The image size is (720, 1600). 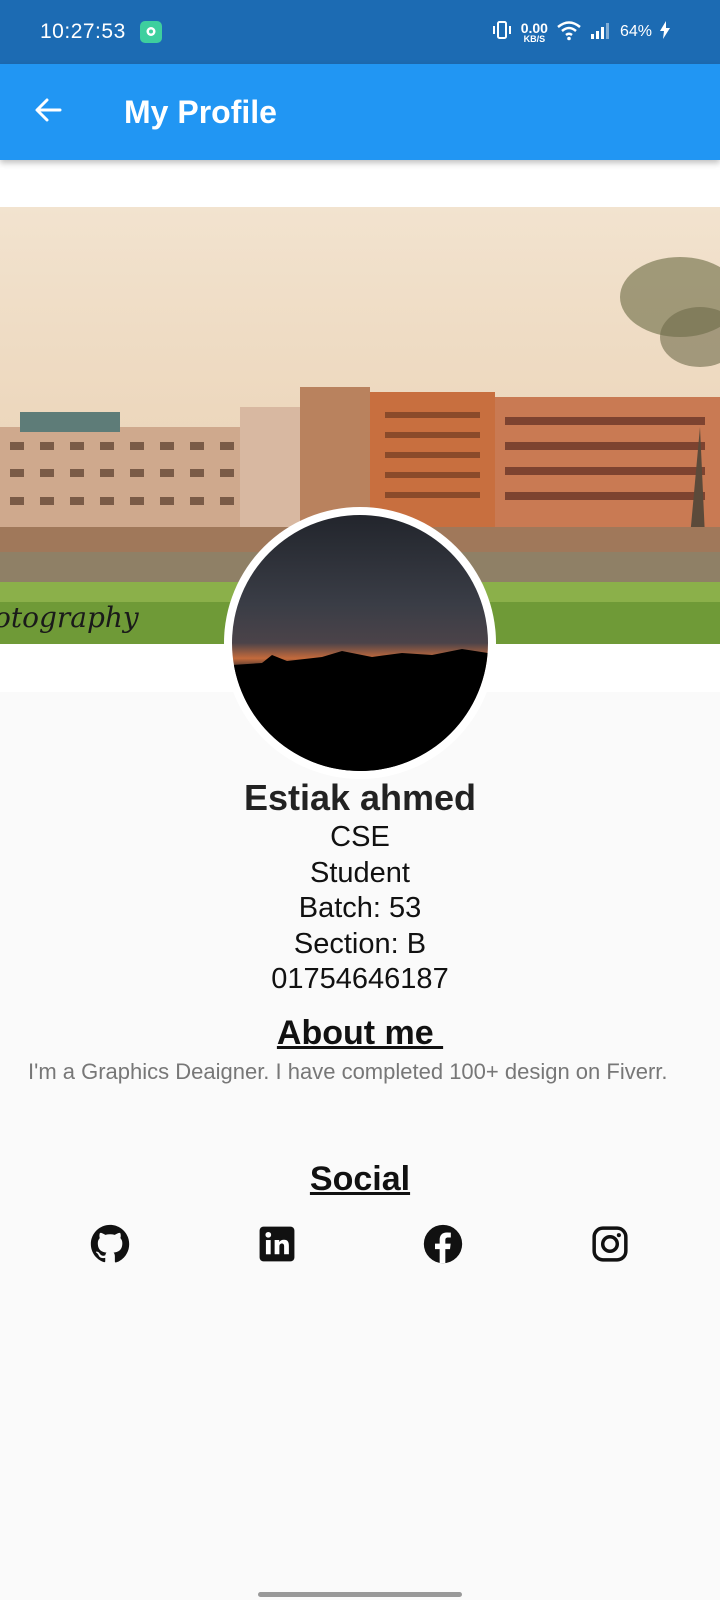 I want to click on instagram-button, so click(x=610, y=1246).